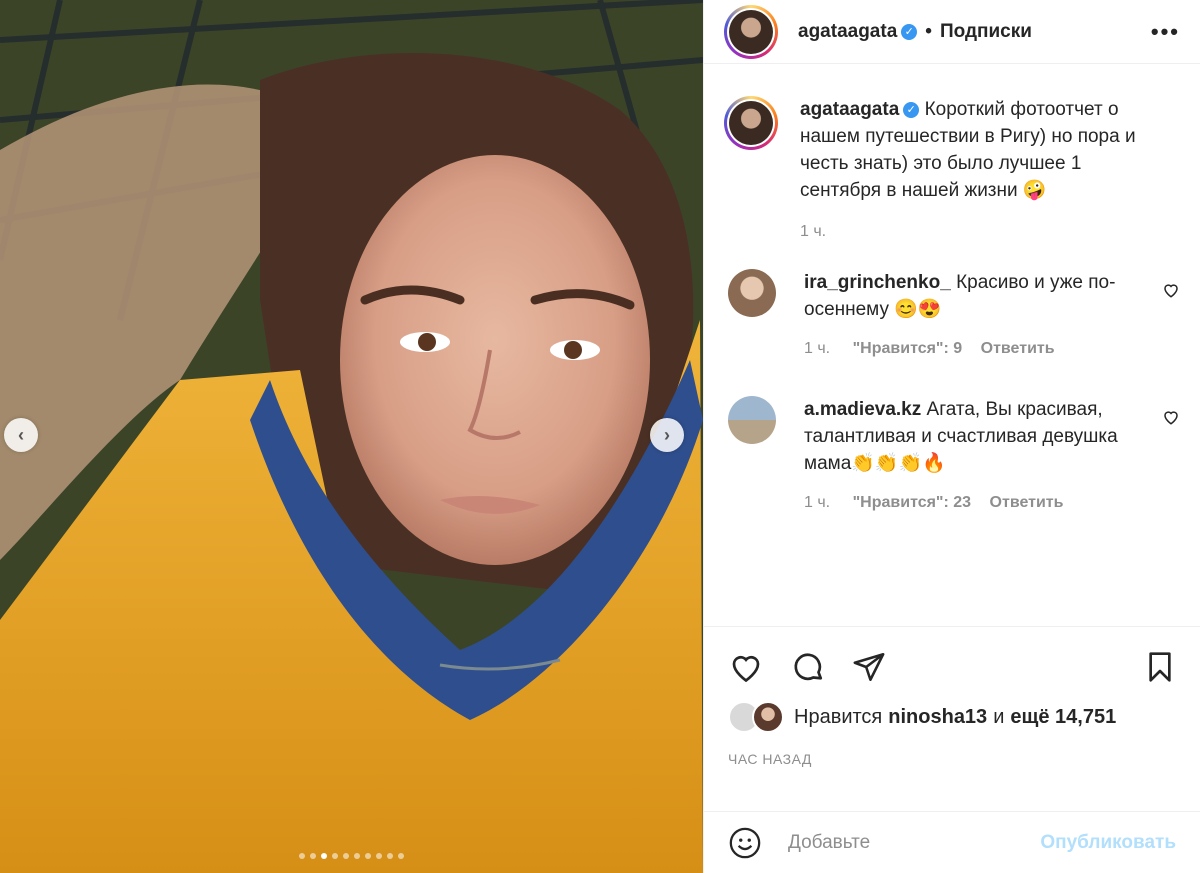  Describe the element at coordinates (751, 123) in the screenshot. I see `caption-author-avatar` at that location.